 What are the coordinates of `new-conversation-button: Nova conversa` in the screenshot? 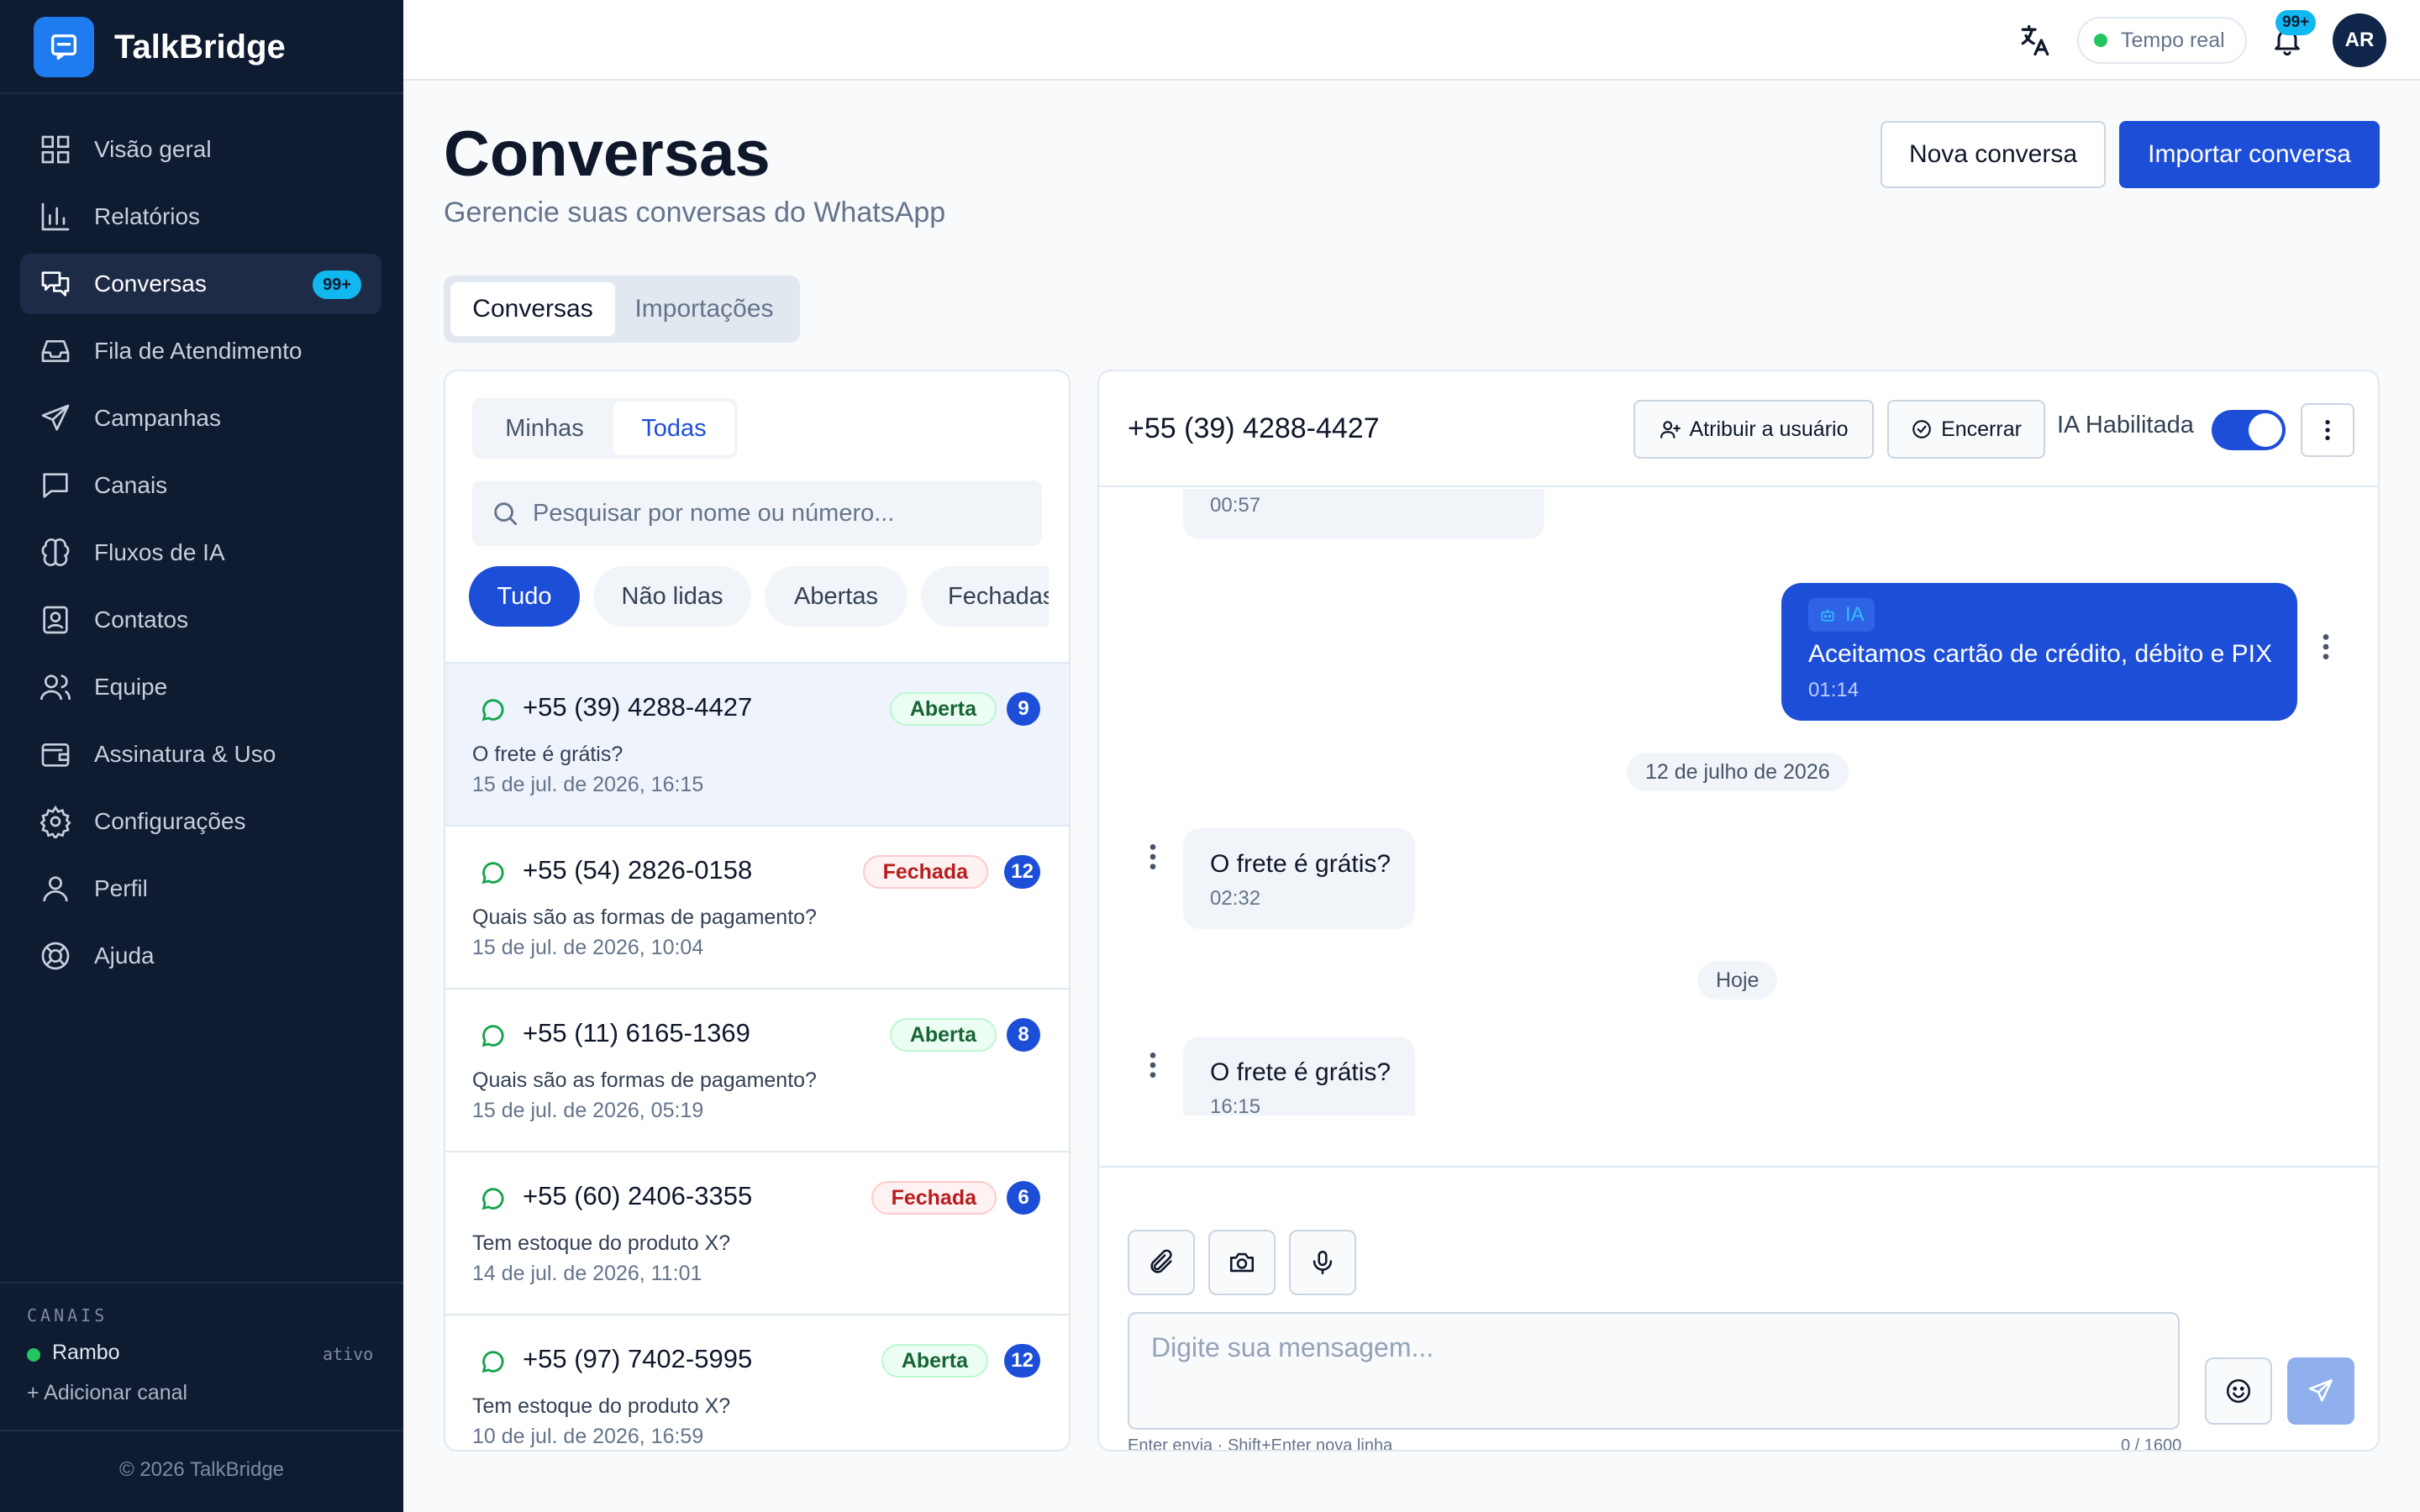 It's located at (1993, 154).